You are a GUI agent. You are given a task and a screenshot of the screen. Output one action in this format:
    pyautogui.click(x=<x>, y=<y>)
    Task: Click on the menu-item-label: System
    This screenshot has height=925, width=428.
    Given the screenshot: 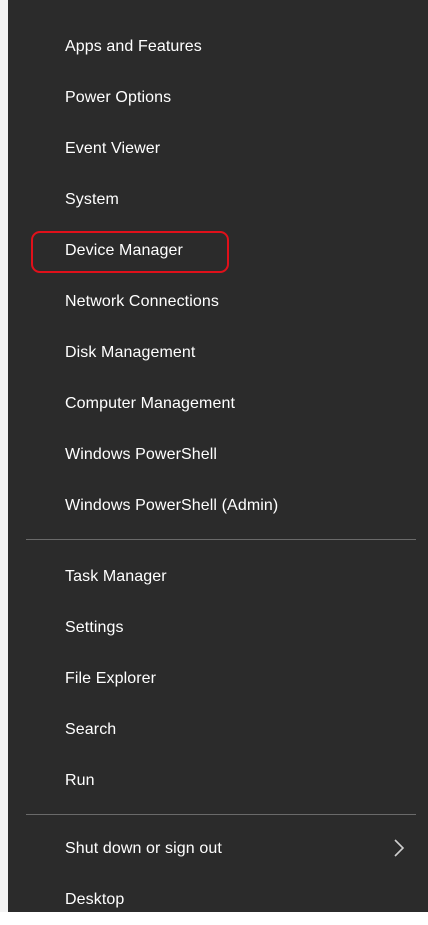 What is the action you would take?
    pyautogui.click(x=92, y=199)
    